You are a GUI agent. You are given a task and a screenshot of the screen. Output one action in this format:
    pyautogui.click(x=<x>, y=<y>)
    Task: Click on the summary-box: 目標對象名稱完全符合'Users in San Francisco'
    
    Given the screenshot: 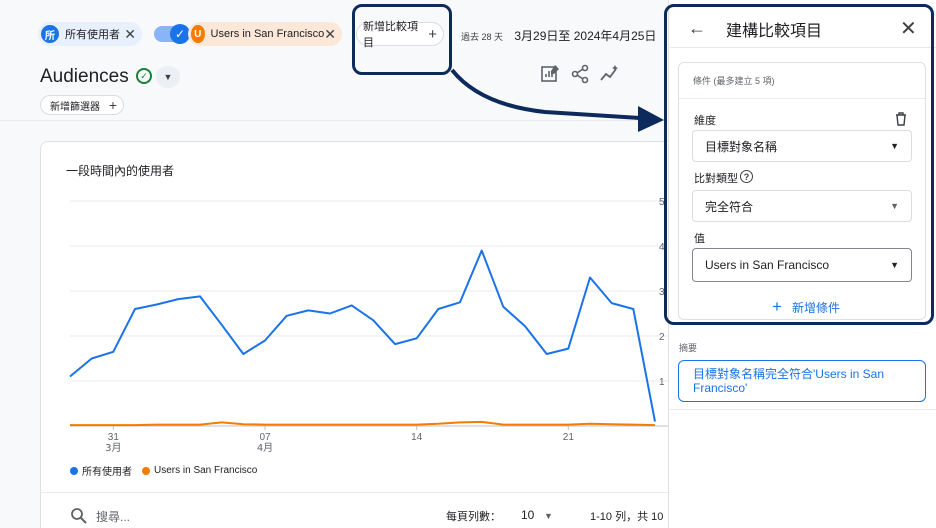 What is the action you would take?
    pyautogui.click(x=802, y=381)
    